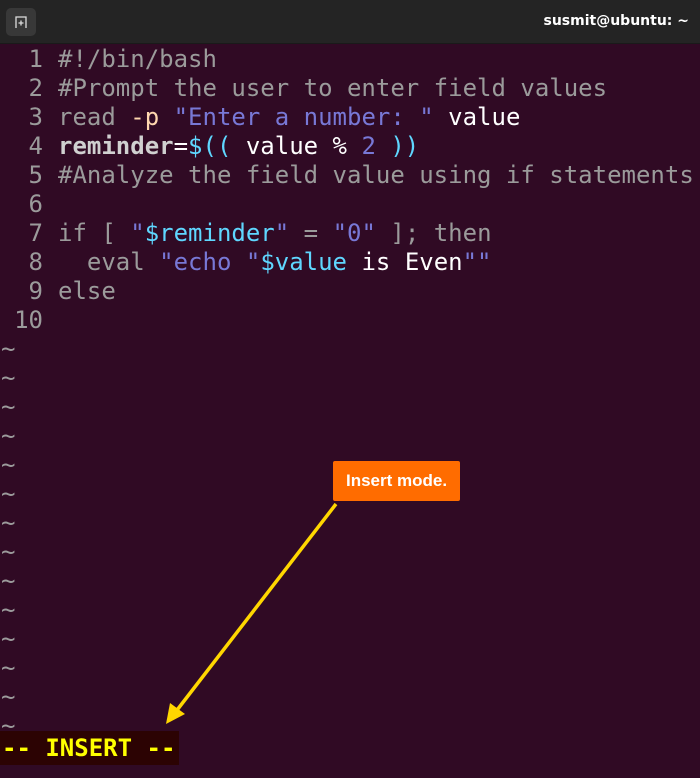 Image resolution: width=700 pixels, height=778 pixels. Describe the element at coordinates (35, 204) in the screenshot. I see `line-number: 6` at that location.